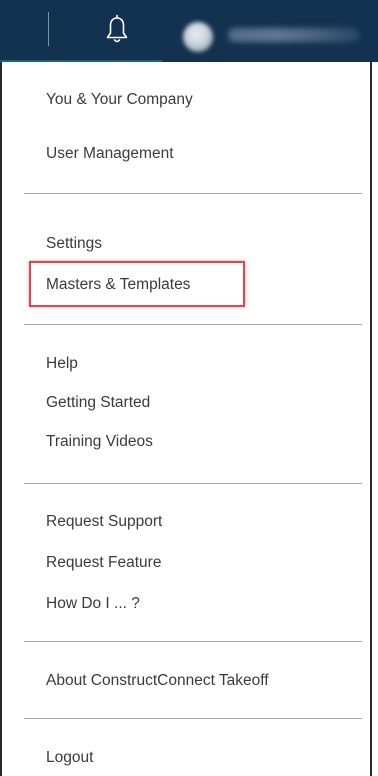 This screenshot has width=378, height=776. I want to click on menu-item-how-do-i: How Do I ... ?, so click(93, 604).